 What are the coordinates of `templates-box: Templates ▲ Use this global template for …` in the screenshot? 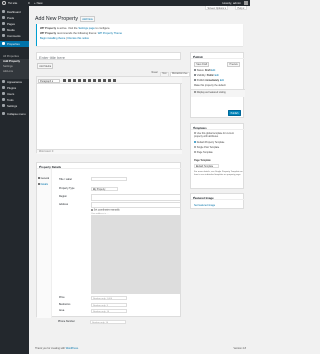 It's located at (217, 156).